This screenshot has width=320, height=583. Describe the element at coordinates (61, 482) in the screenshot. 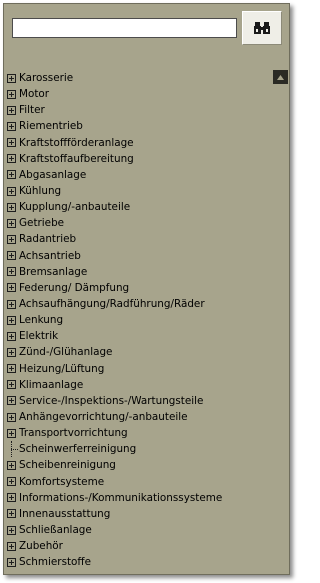

I see `tree-item-label: Komfortsysteme` at that location.